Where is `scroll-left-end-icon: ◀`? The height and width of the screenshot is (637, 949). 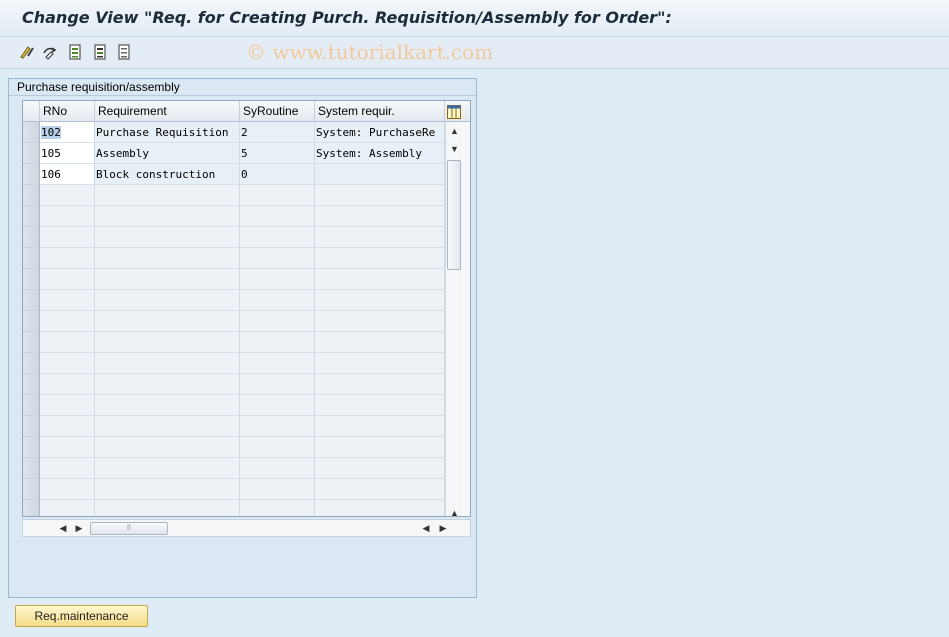
scroll-left-end-icon: ◀ is located at coordinates (426, 528).